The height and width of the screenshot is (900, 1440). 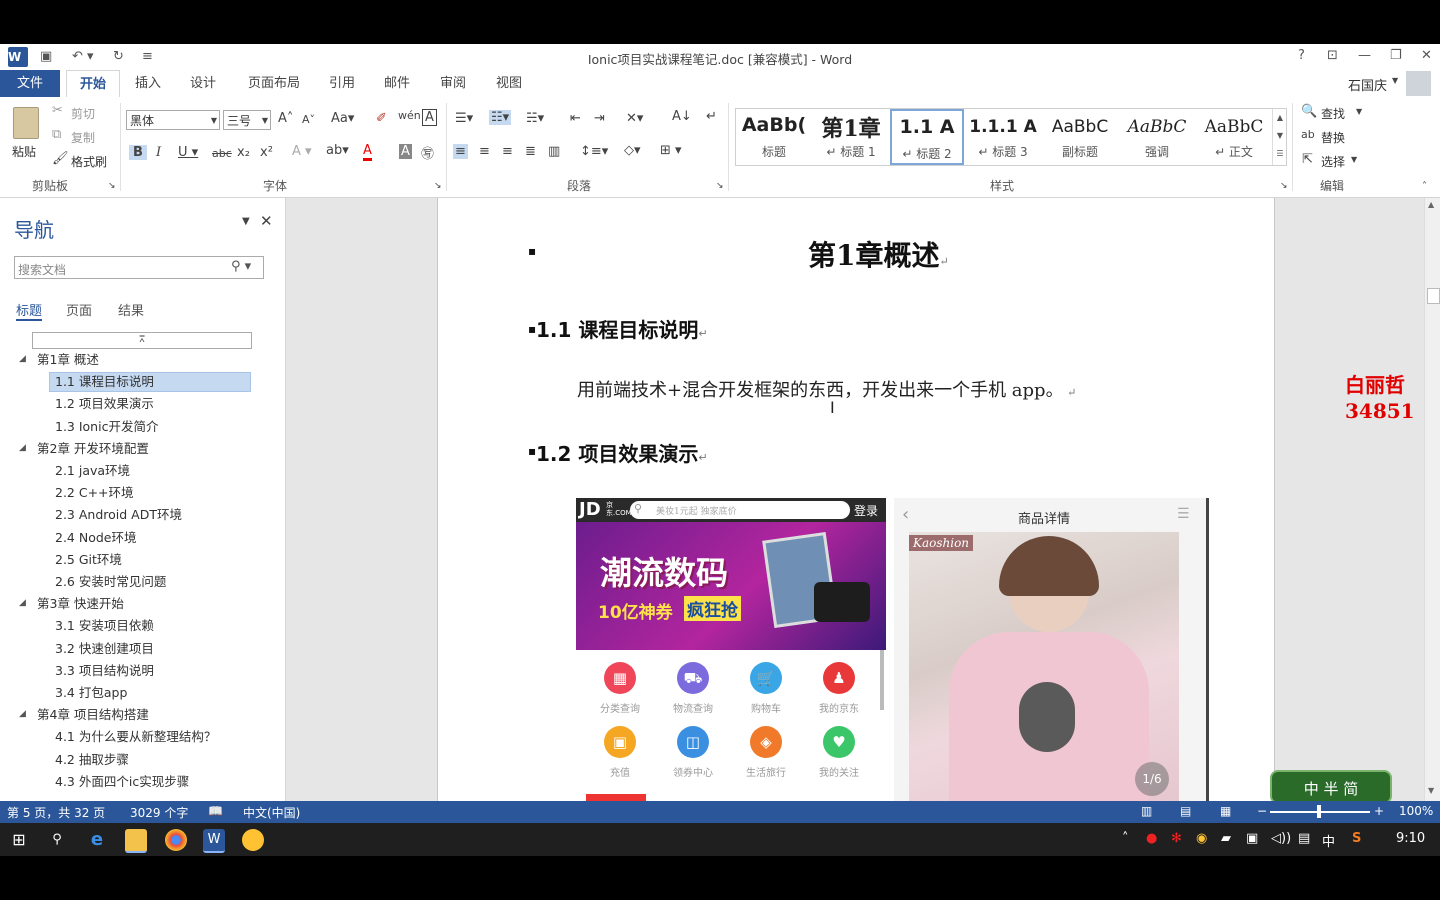 I want to click on notification-icon: ▤, so click(x=1304, y=838).